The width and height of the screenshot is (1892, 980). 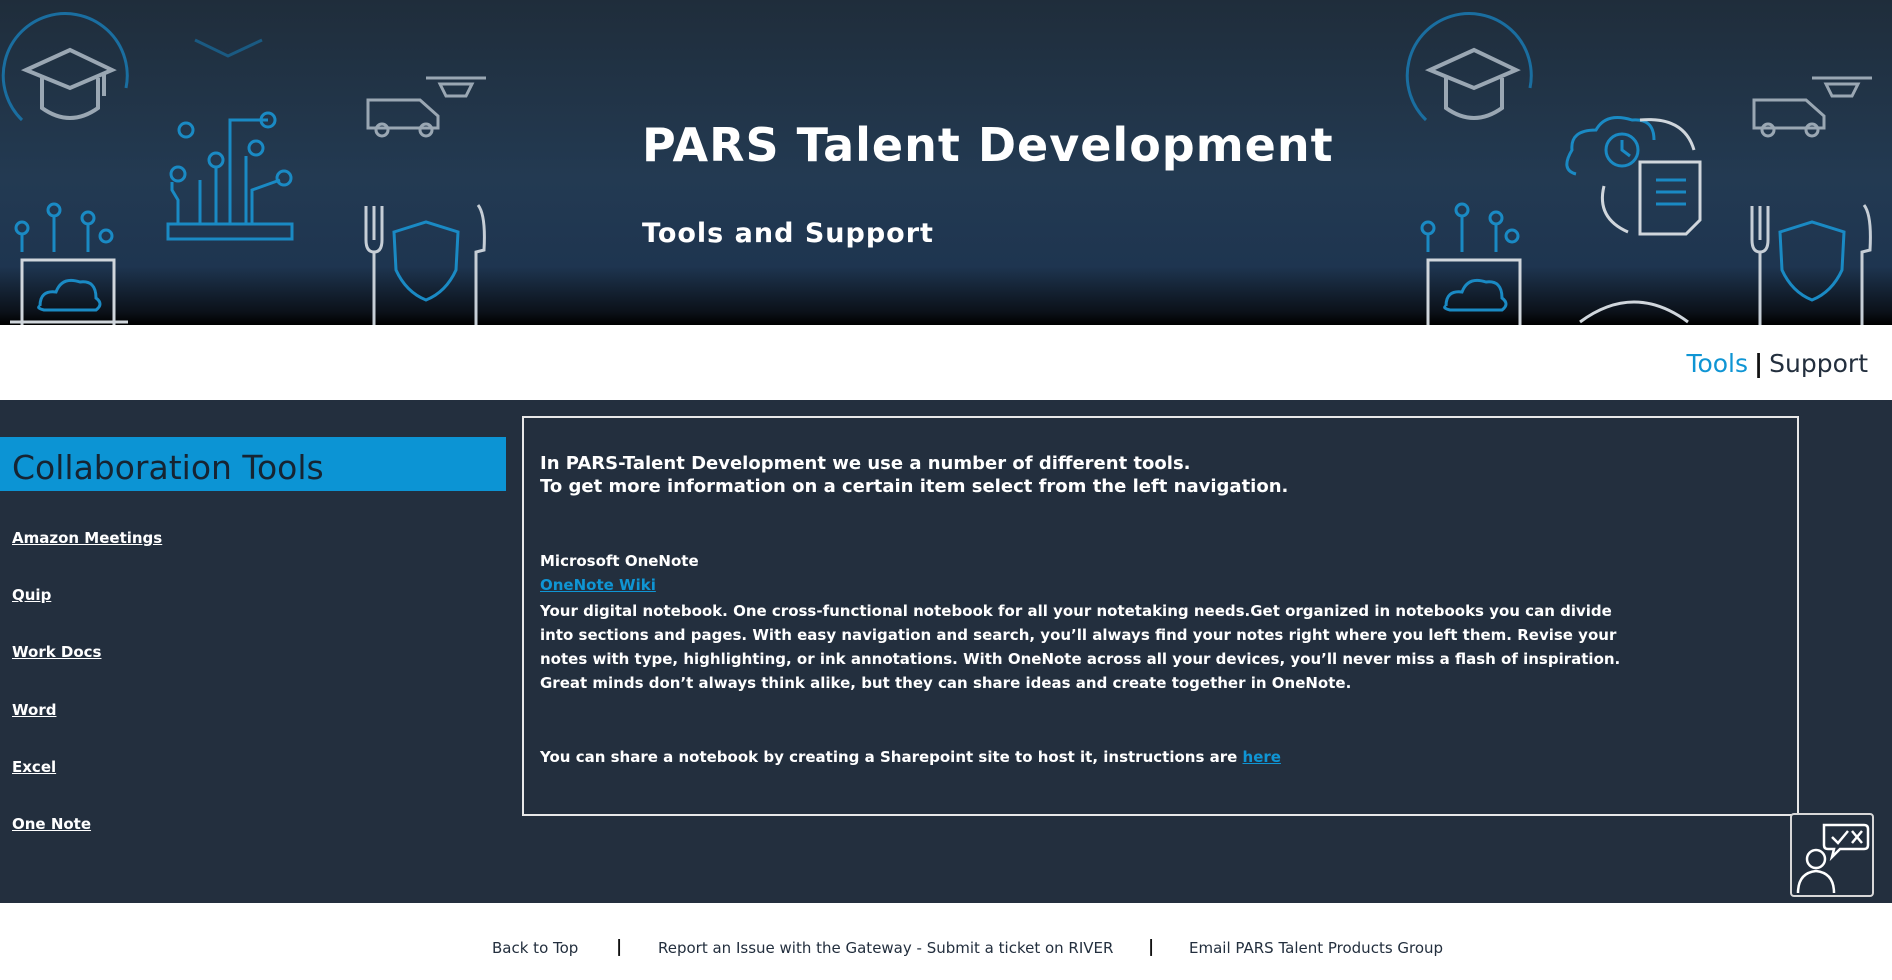 What do you see at coordinates (1717, 363) in the screenshot?
I see `nav-link-tools: Tools` at bounding box center [1717, 363].